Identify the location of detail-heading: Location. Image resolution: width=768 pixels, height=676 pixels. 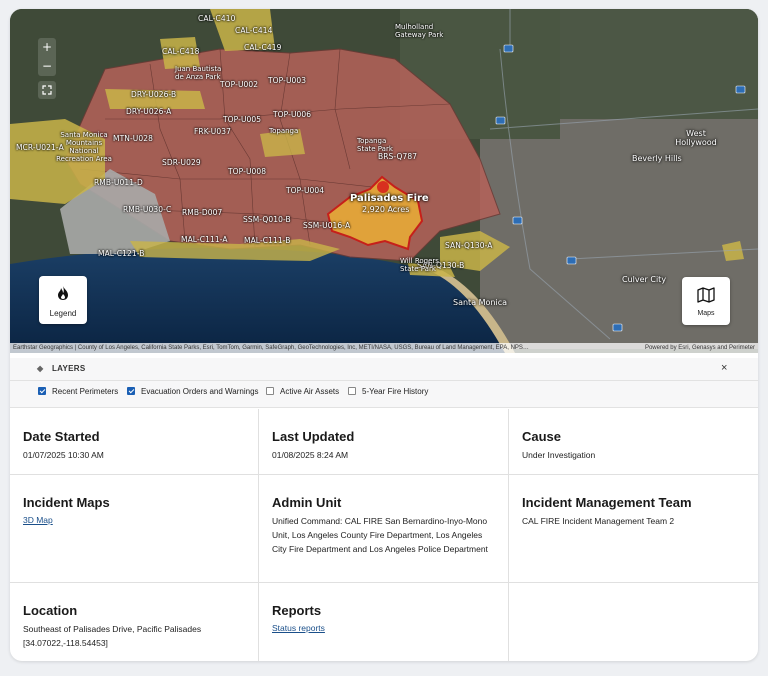
(50, 610).